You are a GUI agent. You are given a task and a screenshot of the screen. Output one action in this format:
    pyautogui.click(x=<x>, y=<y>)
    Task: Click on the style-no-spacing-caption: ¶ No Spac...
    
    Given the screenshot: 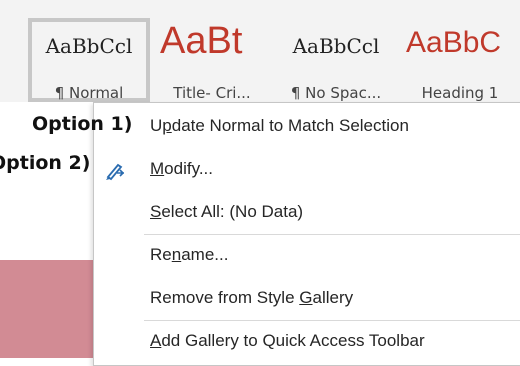 What is the action you would take?
    pyautogui.click(x=336, y=93)
    